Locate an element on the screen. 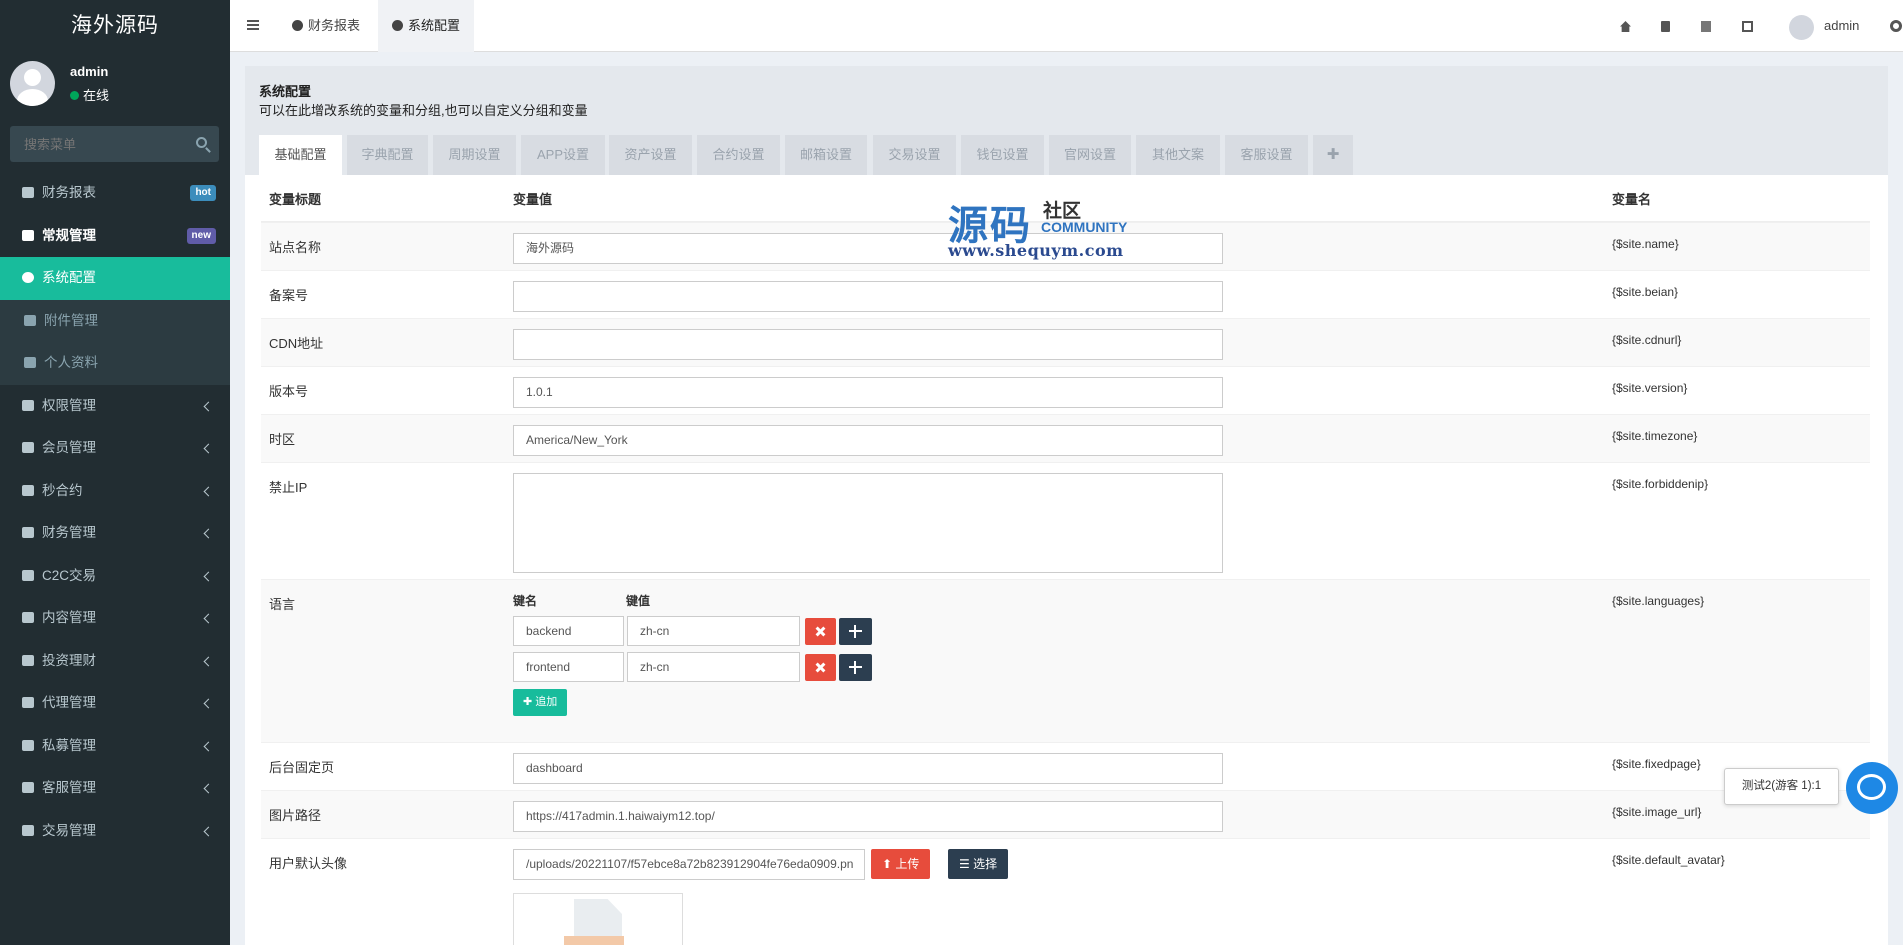  header-user-name: admin is located at coordinates (1841, 26).